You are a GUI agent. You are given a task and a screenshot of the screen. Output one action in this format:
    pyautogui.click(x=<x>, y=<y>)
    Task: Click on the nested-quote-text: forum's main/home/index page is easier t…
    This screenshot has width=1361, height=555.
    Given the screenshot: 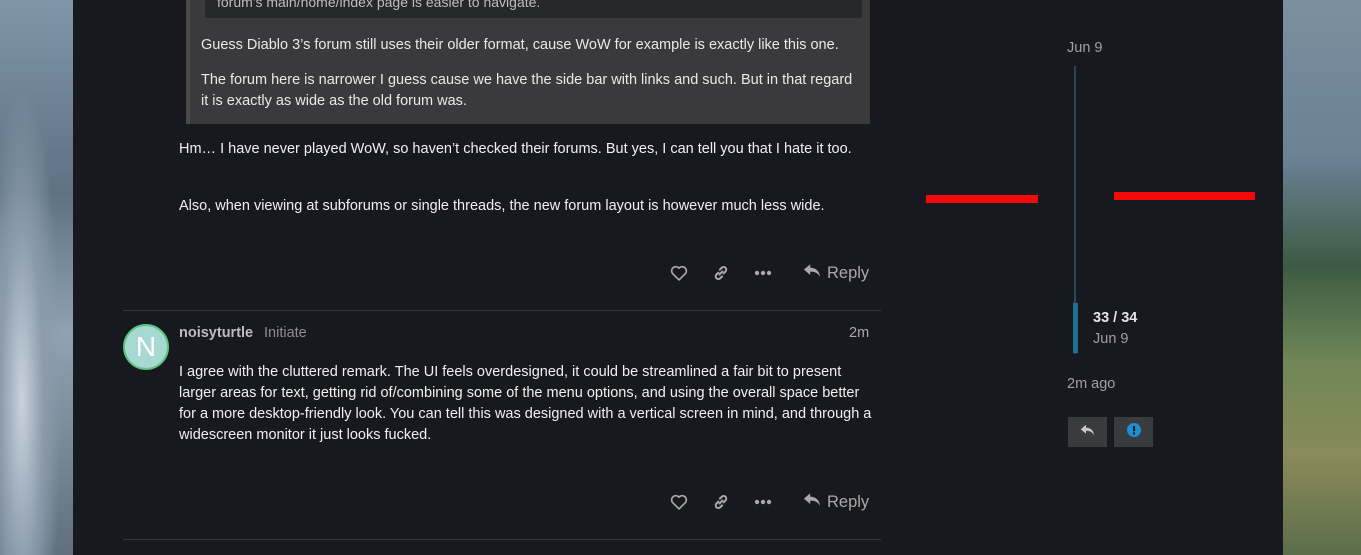 What is the action you would take?
    pyautogui.click(x=379, y=5)
    